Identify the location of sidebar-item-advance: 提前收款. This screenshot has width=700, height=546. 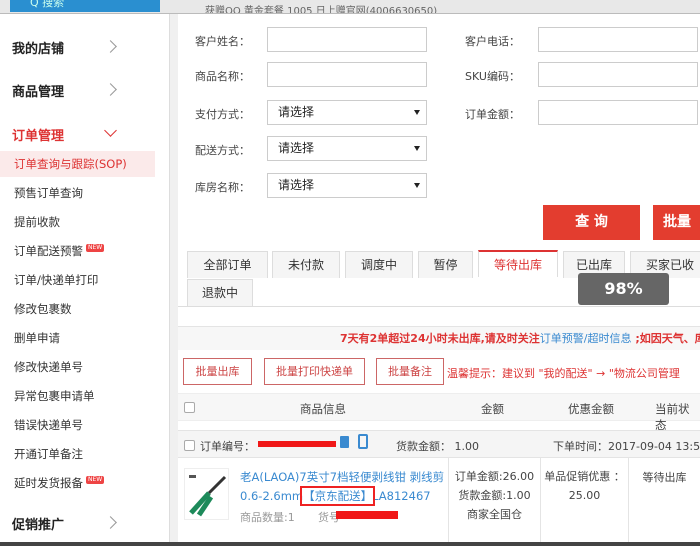
(77, 222).